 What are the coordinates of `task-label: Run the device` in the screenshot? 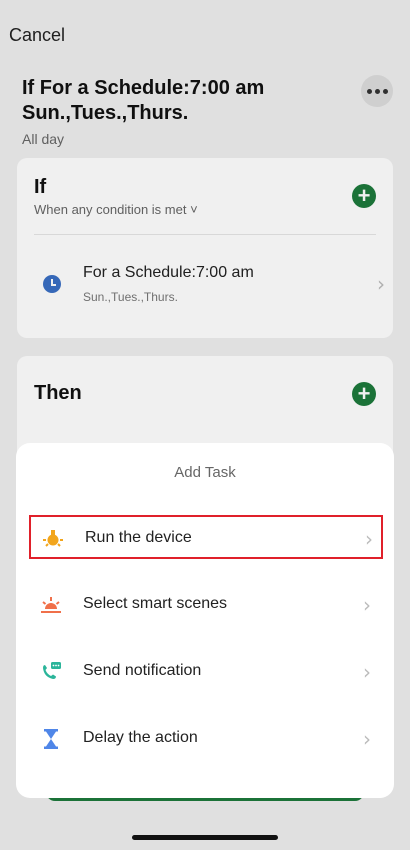 It's located at (138, 537).